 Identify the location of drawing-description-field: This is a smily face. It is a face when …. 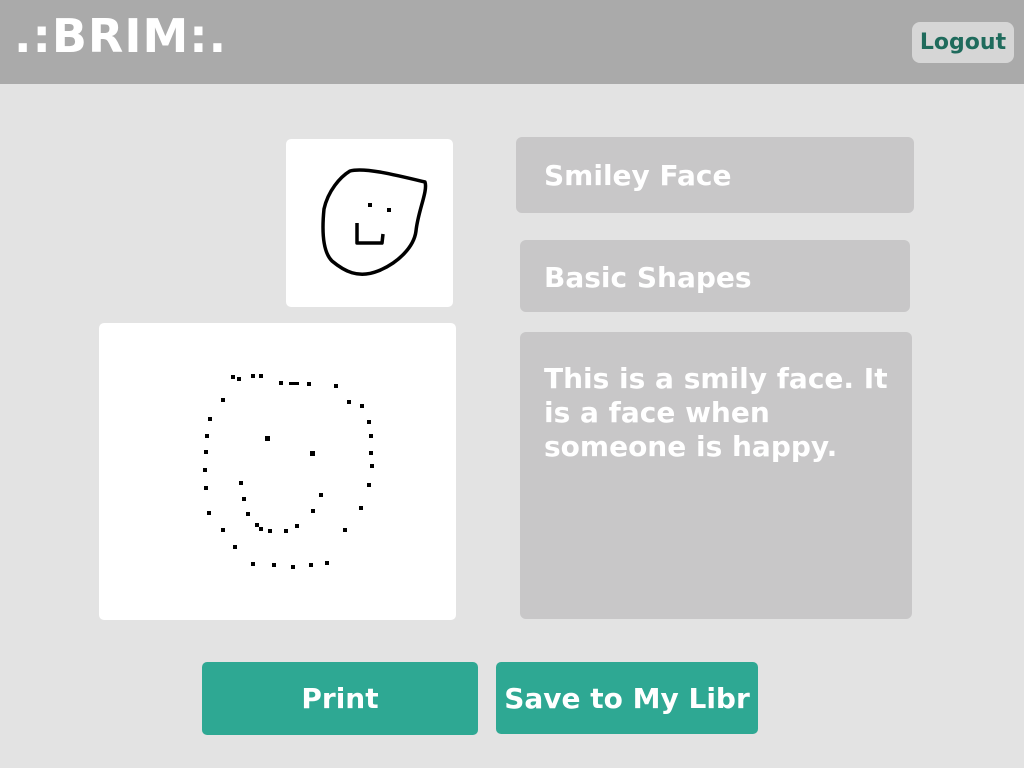
(716, 475).